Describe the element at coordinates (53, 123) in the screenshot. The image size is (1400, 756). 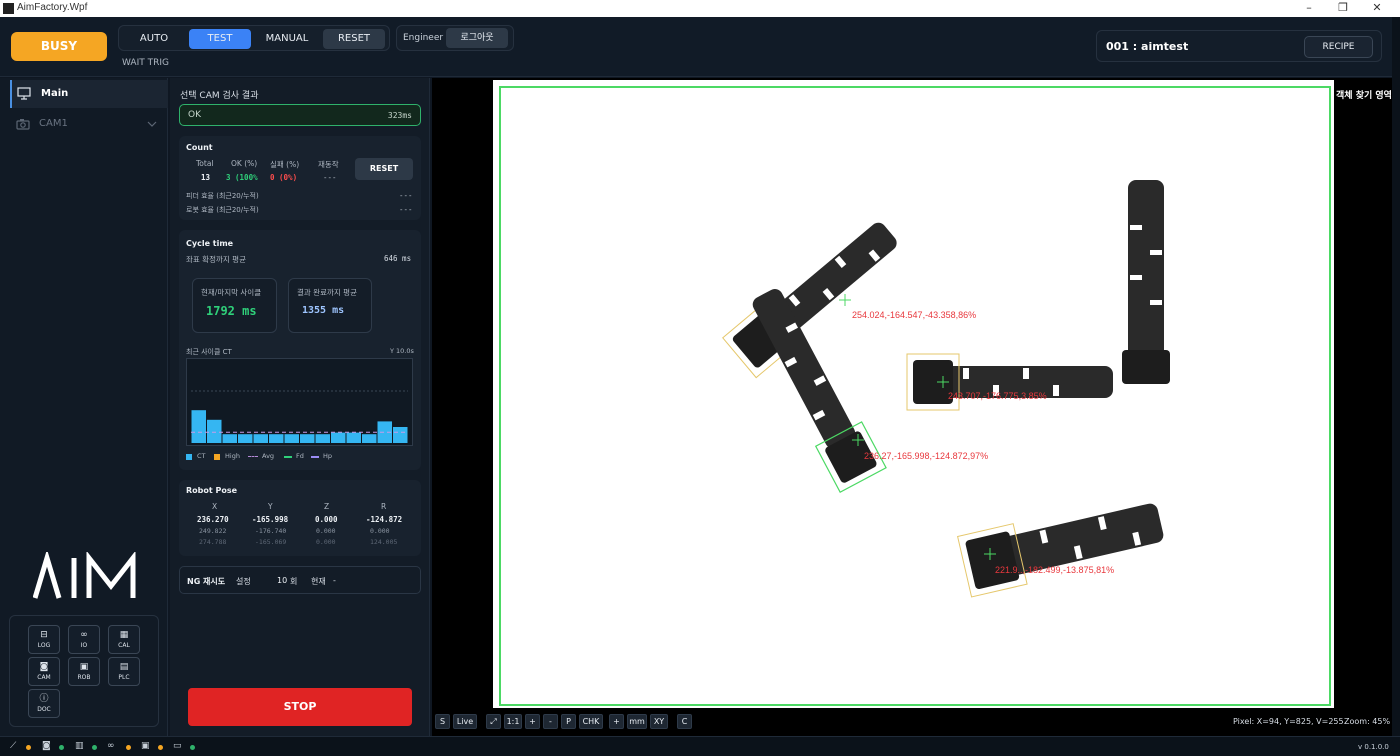
I see `sidebar-item-label: CAM1` at that location.